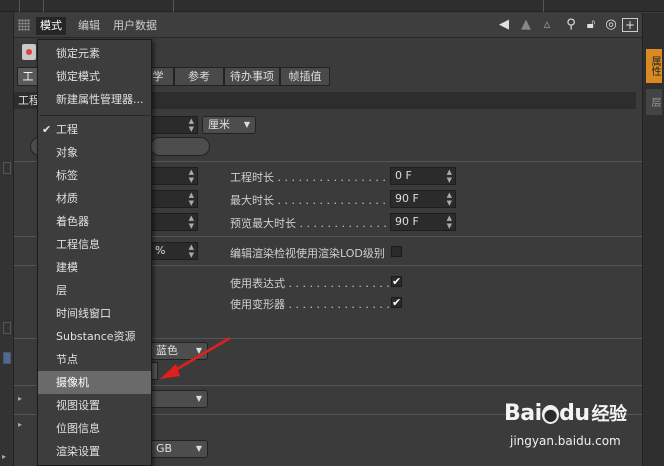 The image size is (664, 466). What do you see at coordinates (571, 25) in the screenshot?
I see `search-icon: ⚲` at bounding box center [571, 25].